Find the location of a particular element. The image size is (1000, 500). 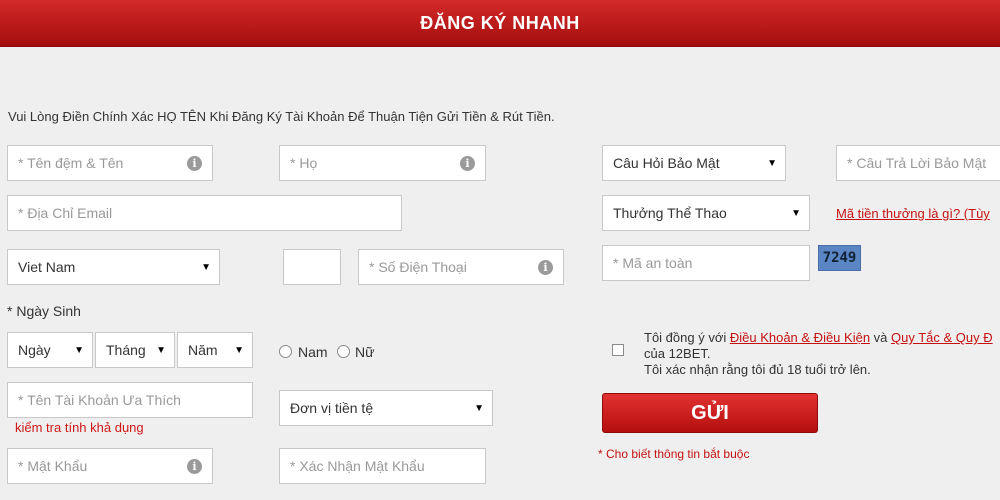

phone-code-input is located at coordinates (312, 267).